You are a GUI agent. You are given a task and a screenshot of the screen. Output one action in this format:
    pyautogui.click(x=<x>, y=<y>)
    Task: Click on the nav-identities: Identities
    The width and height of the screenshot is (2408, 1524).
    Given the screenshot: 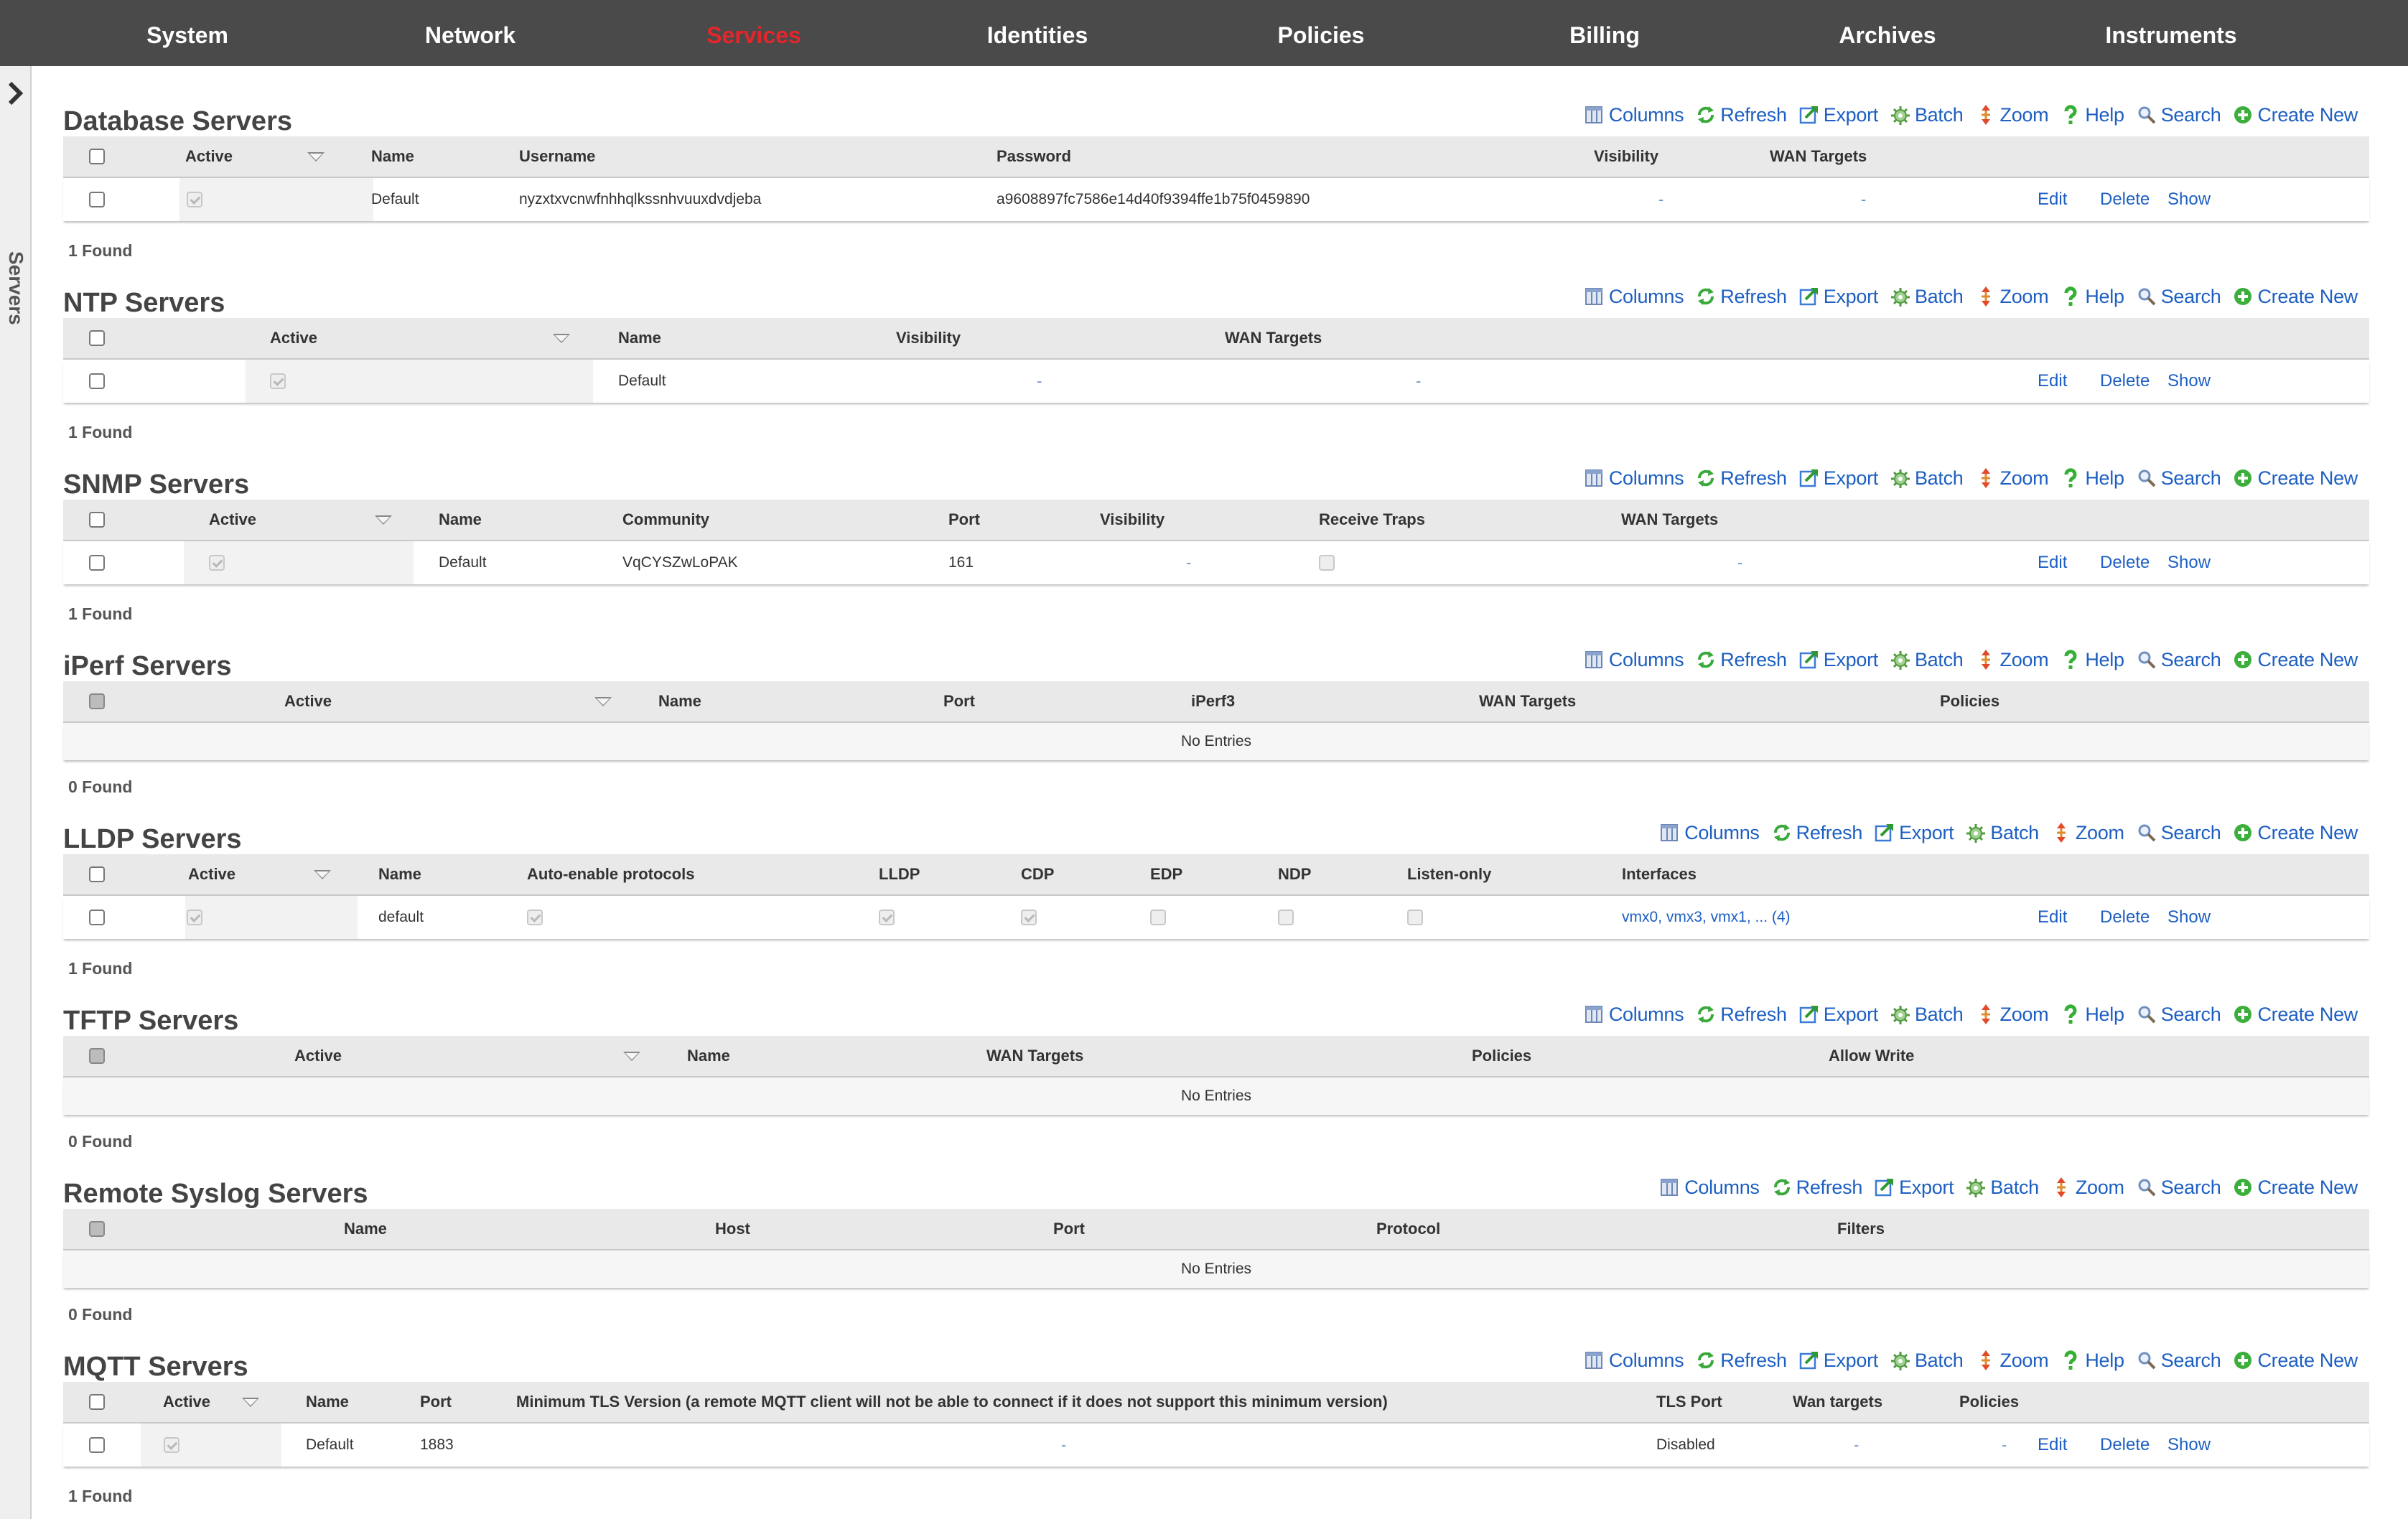 What is the action you would take?
    pyautogui.click(x=1037, y=33)
    